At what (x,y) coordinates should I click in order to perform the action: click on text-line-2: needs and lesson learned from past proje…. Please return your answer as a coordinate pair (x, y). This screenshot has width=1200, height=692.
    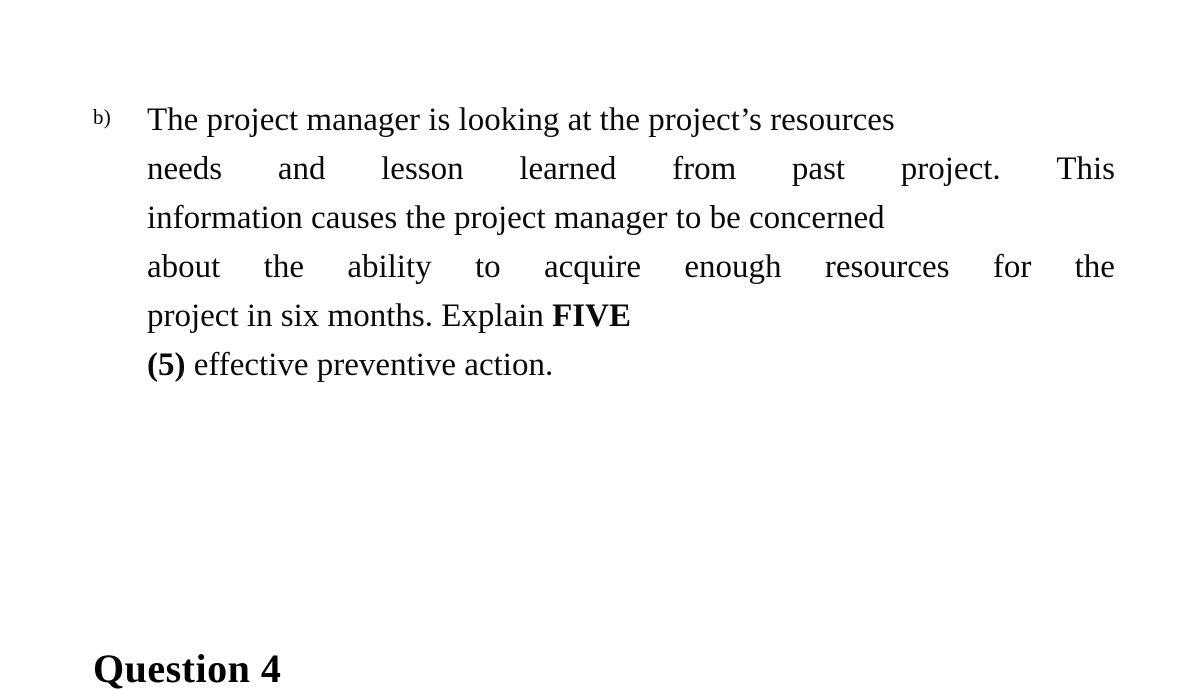
    Looking at the image, I should click on (631, 169).